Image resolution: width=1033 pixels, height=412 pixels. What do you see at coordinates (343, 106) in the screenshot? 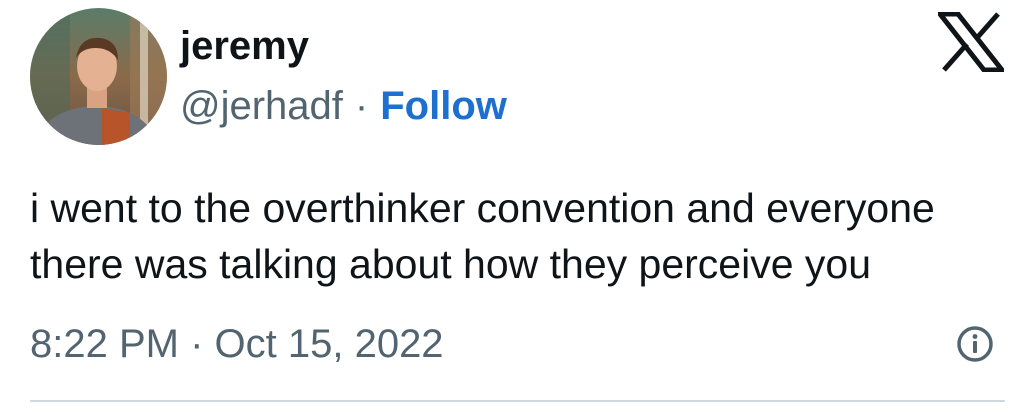
I see `author-meta-row: @jerhadf · Follow` at bounding box center [343, 106].